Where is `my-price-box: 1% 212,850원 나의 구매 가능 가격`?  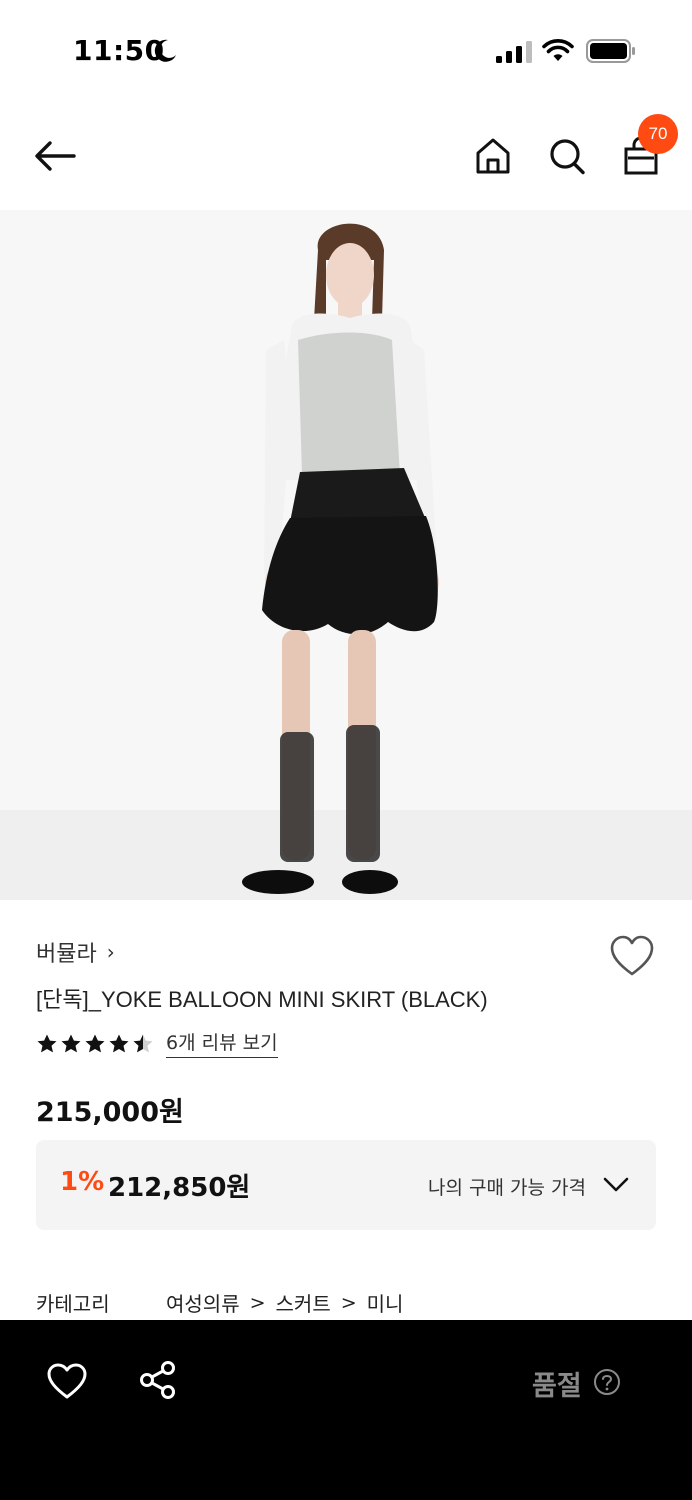
my-price-box: 1% 212,850원 나의 구매 가능 가격 is located at coordinates (346, 1185).